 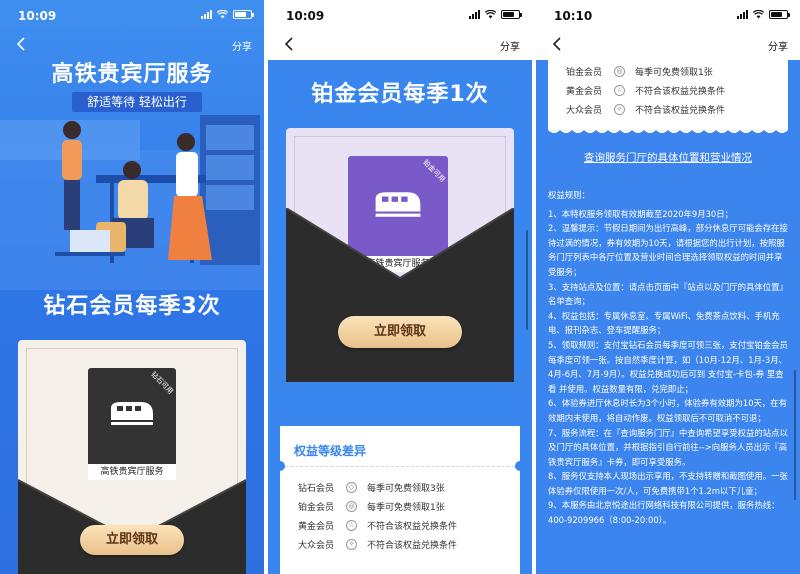 I want to click on hero-title: 高铁贵宾厅服务, so click(x=132, y=74).